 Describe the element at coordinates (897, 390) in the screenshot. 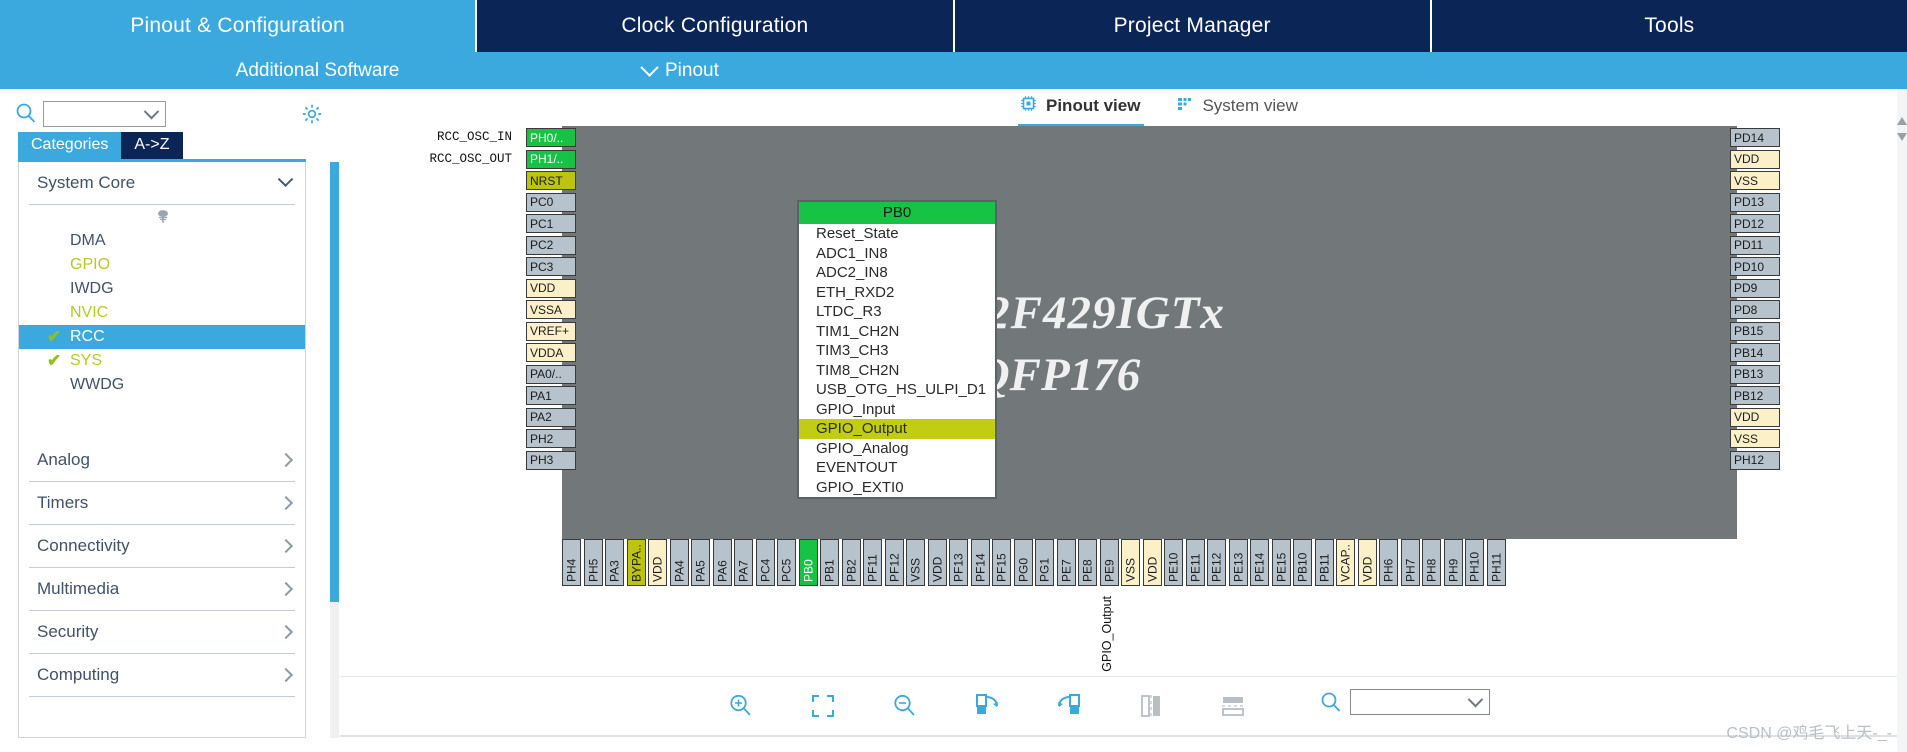

I see `dropdown-item-usb-otg-hs-ulpi-d1: USB_OTG_HS_ULPI_D1` at that location.